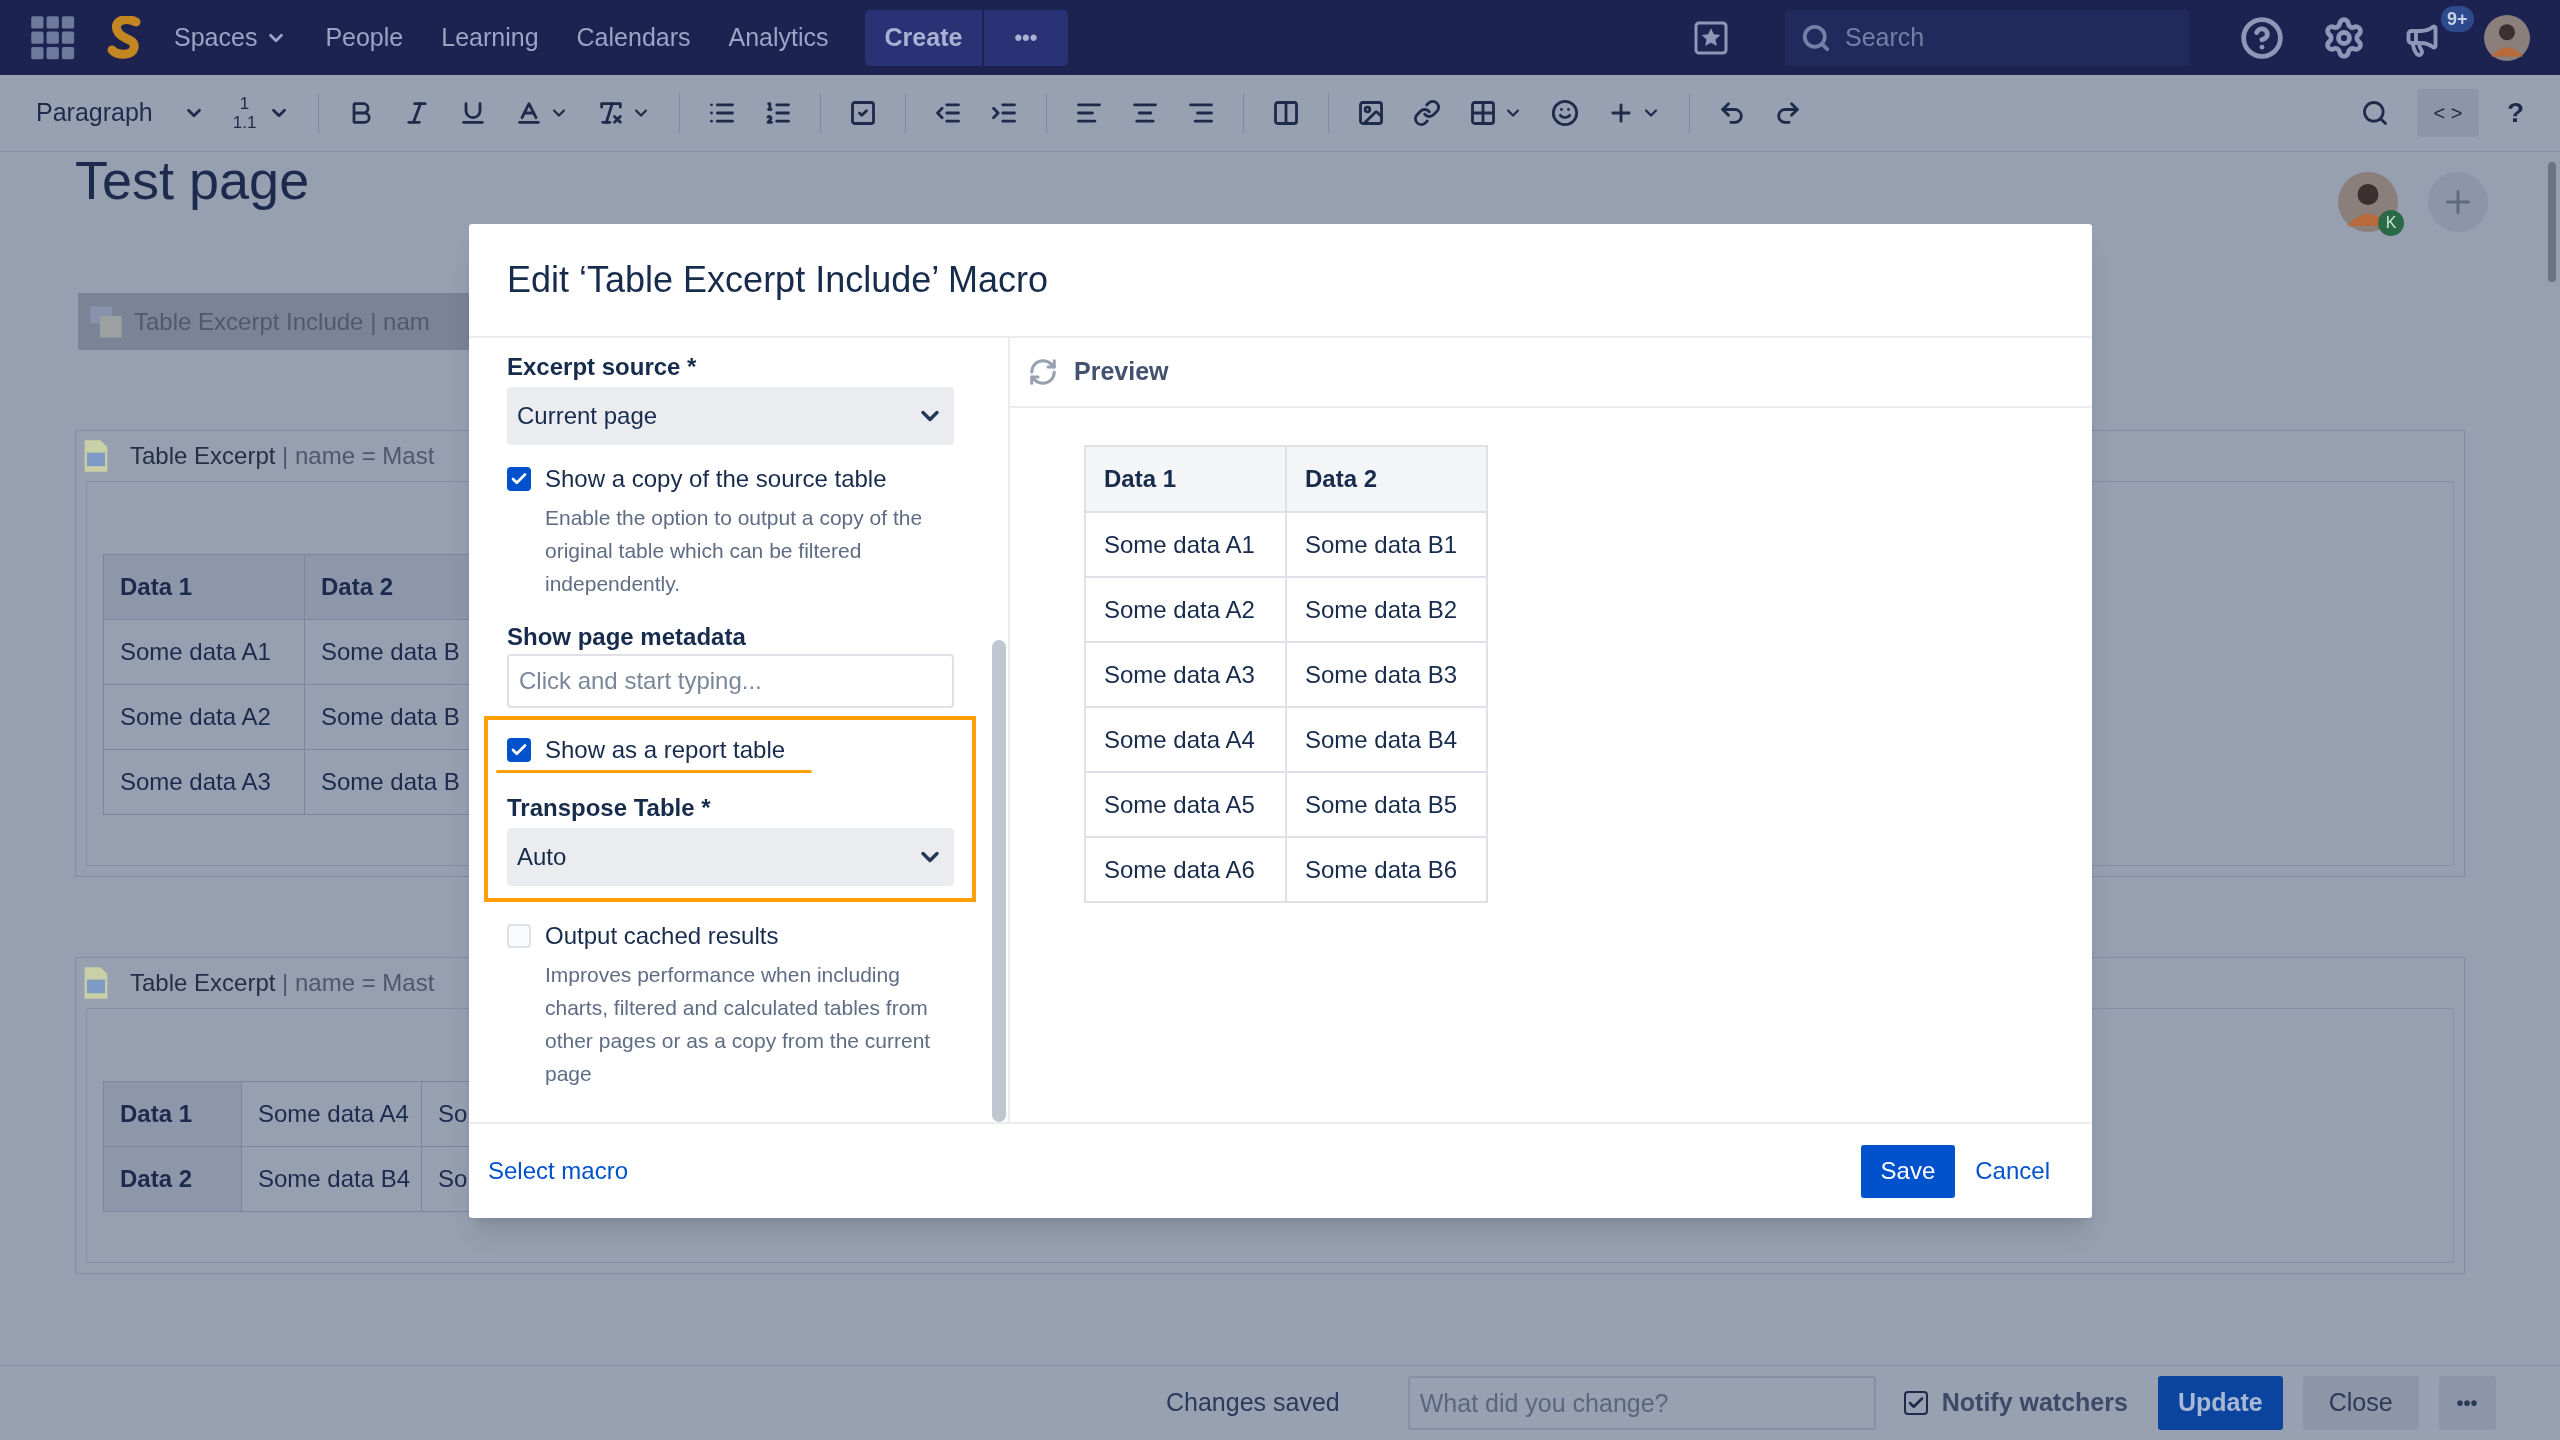 This screenshot has width=2560, height=1440. Describe the element at coordinates (665, 750) in the screenshot. I see `checkbox-label: Show as a report table` at that location.